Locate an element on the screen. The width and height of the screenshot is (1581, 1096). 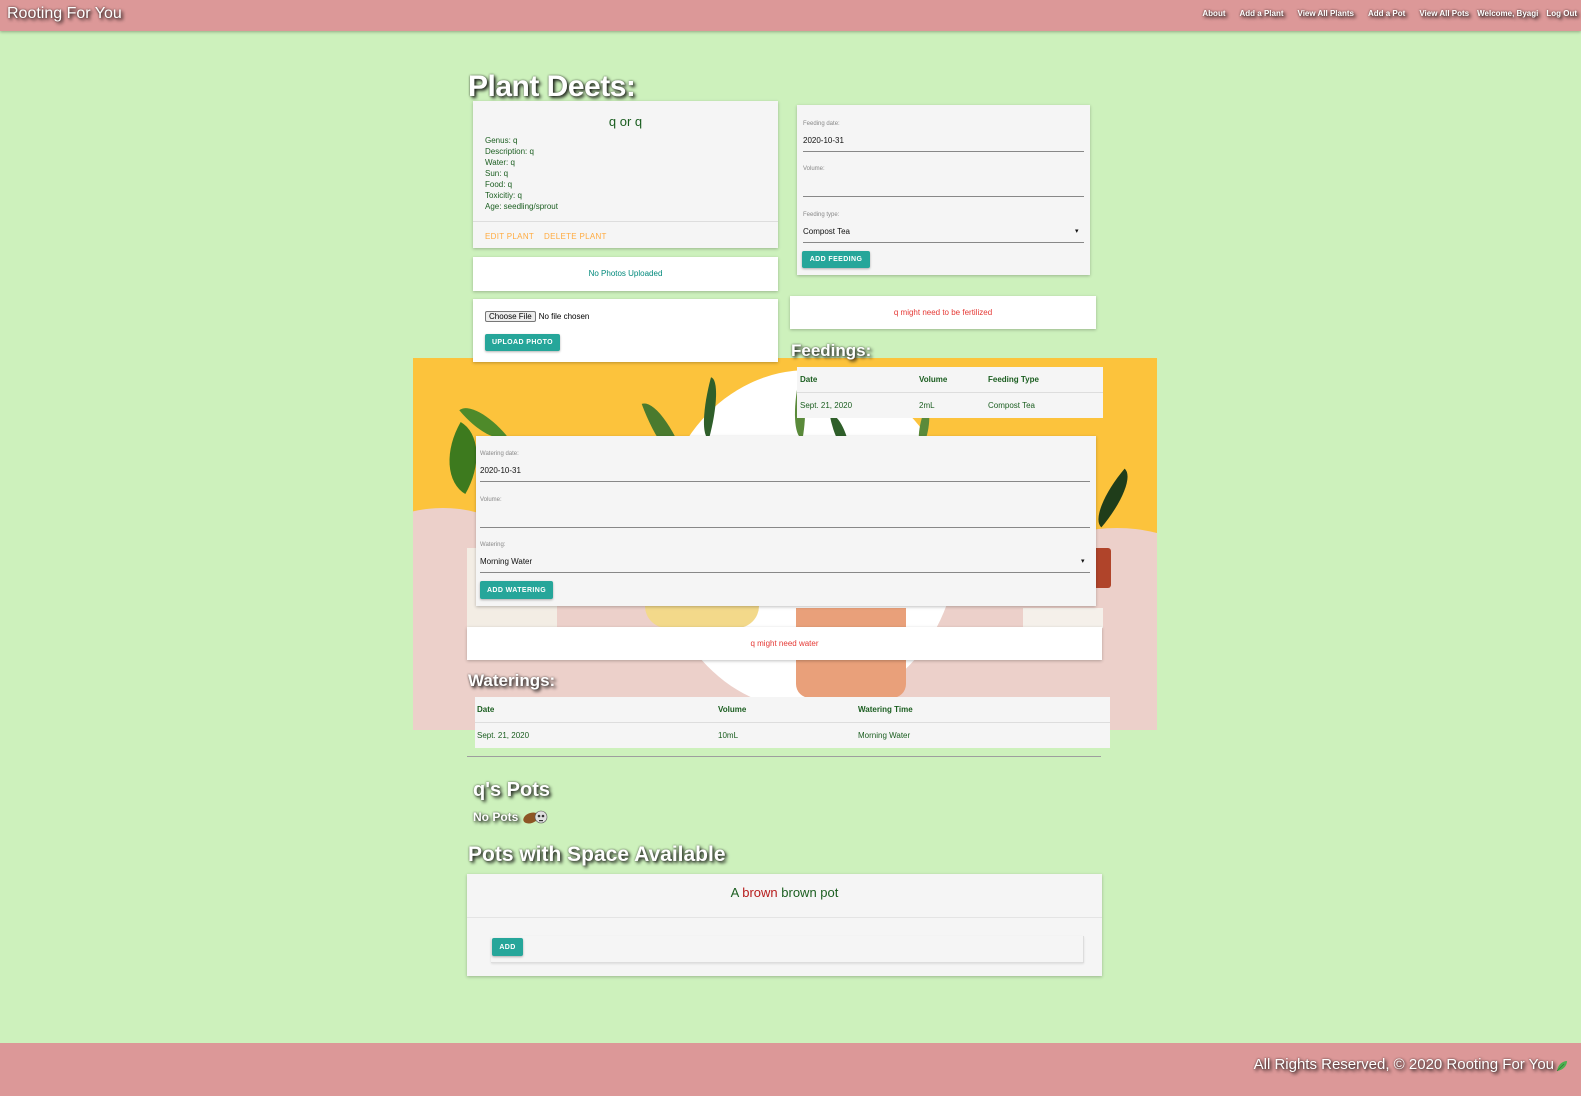
plant-toxicity: Toxicitiy: q is located at coordinates (503, 195).